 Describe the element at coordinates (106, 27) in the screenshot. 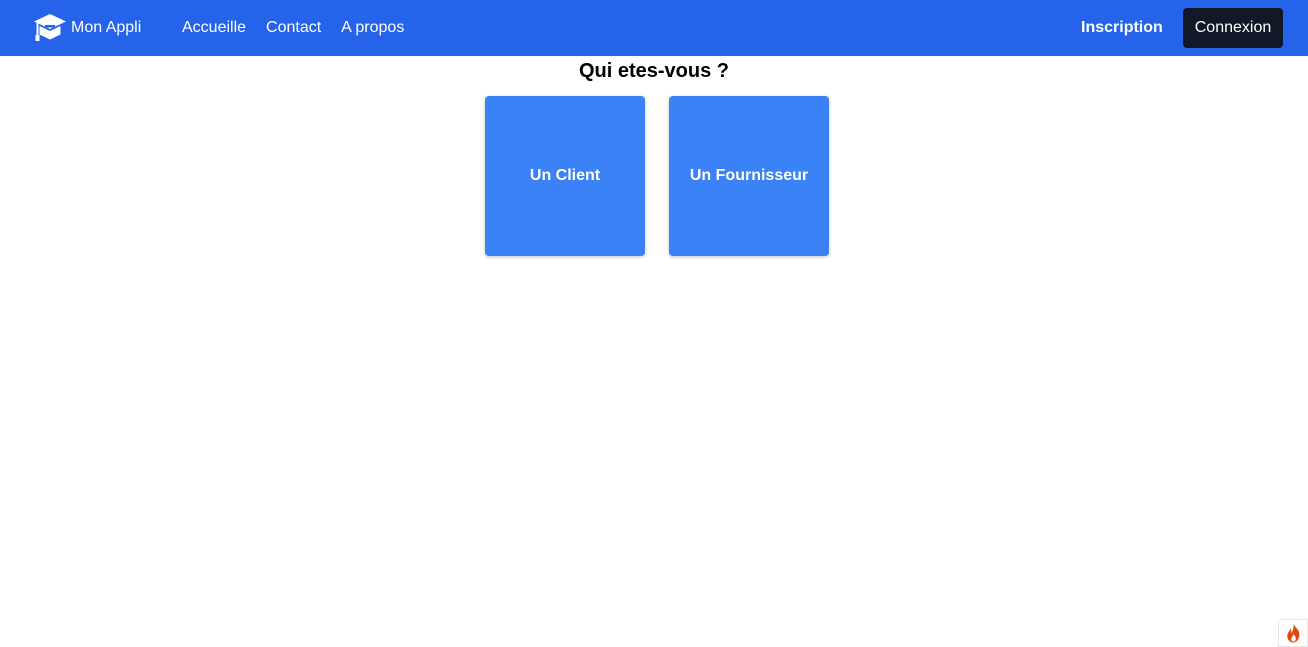

I see `brand-name: Mon Appli` at that location.